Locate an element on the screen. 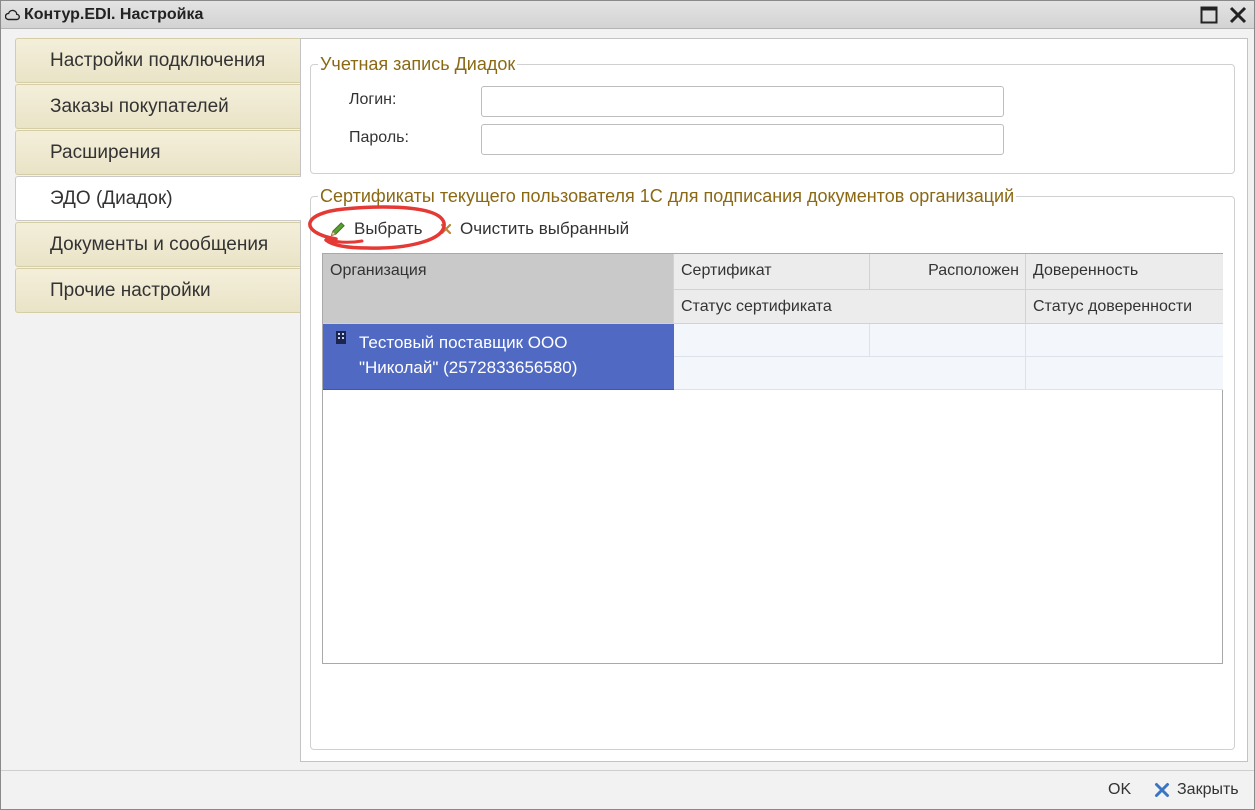  clear-selected-button: Очистить выбранный is located at coordinates (534, 229).